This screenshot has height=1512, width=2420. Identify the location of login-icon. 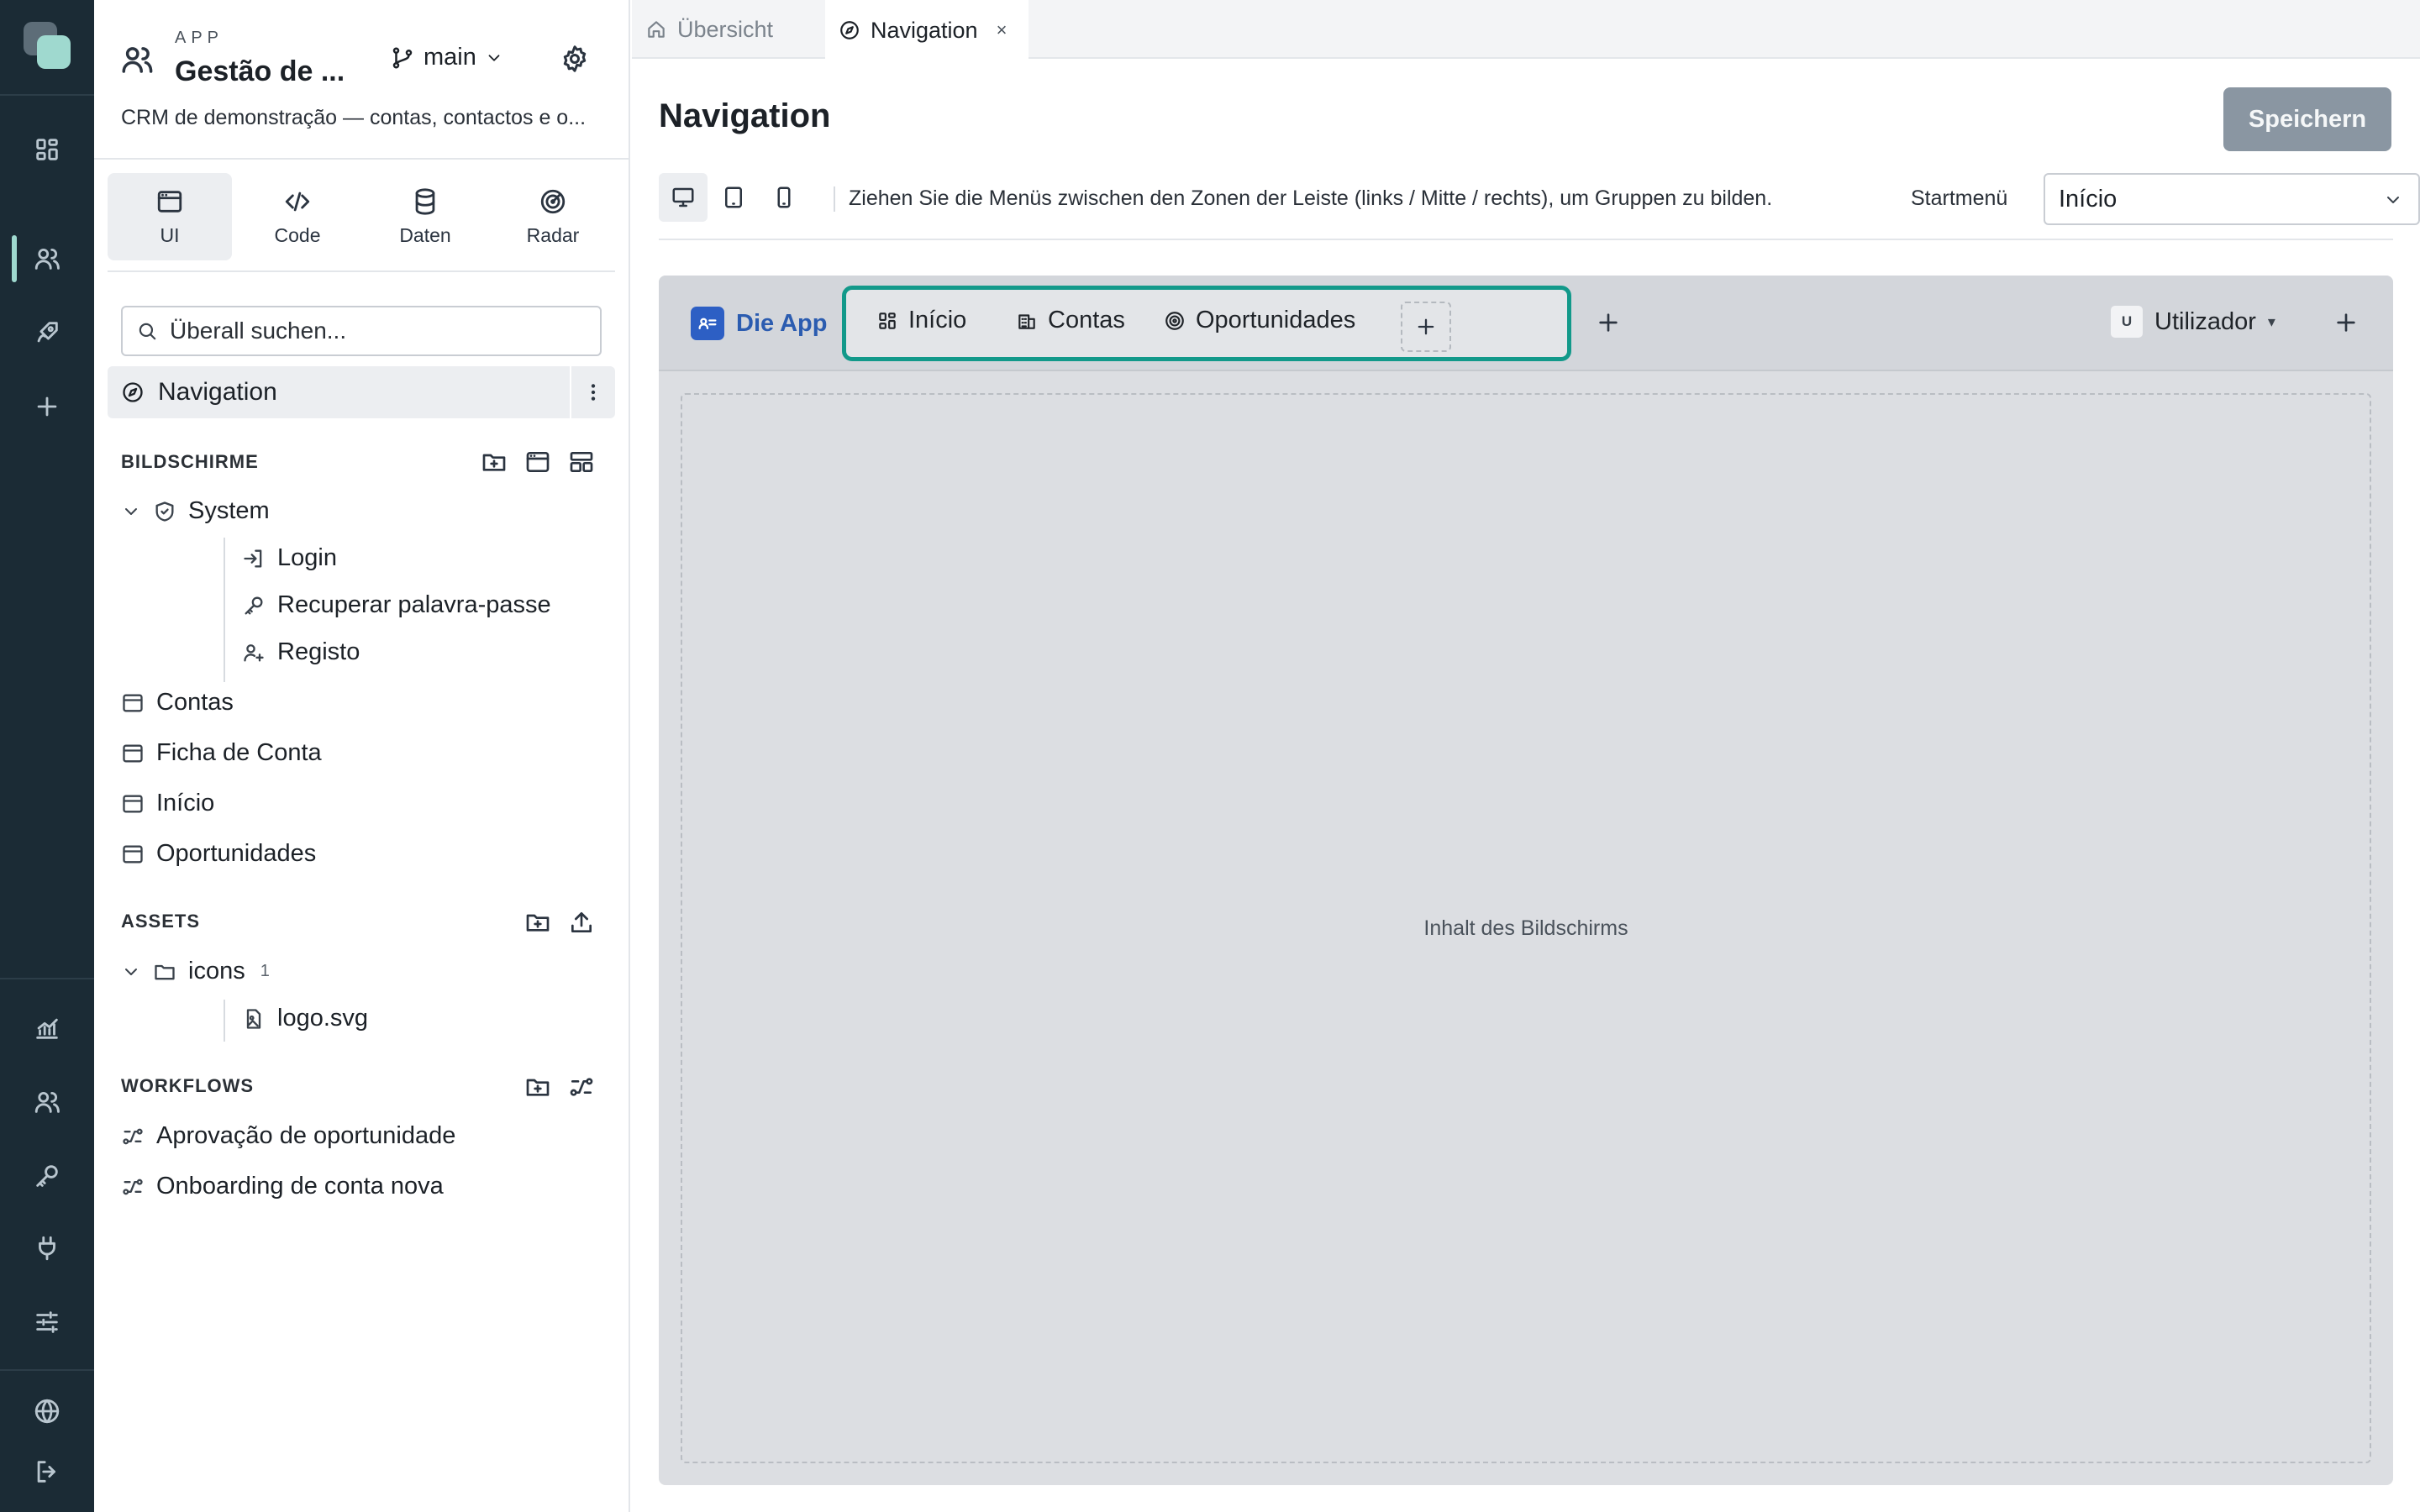
(253, 558).